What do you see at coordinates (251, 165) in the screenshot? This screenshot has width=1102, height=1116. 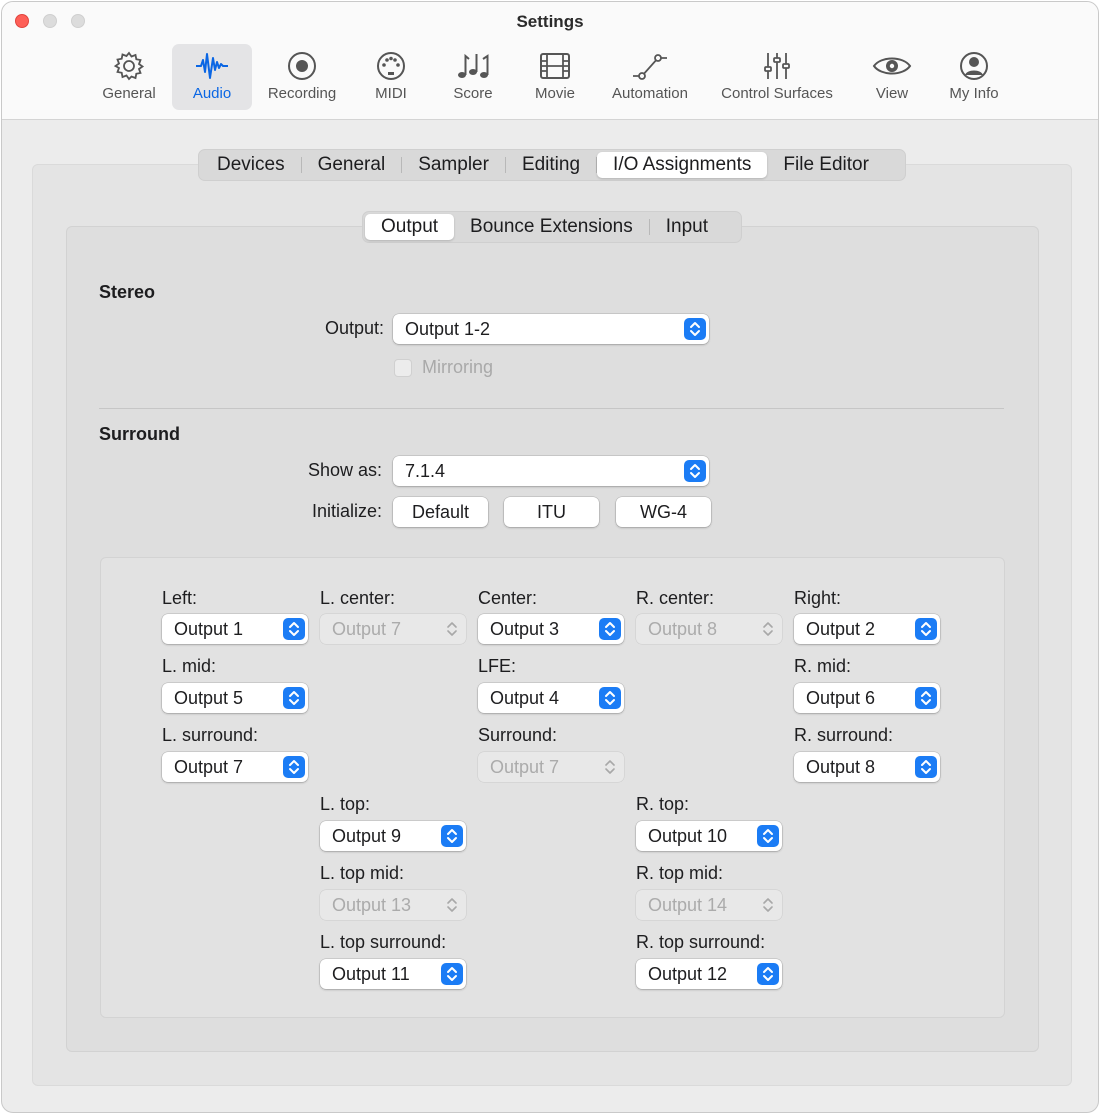 I see `tab-devices: Devices` at bounding box center [251, 165].